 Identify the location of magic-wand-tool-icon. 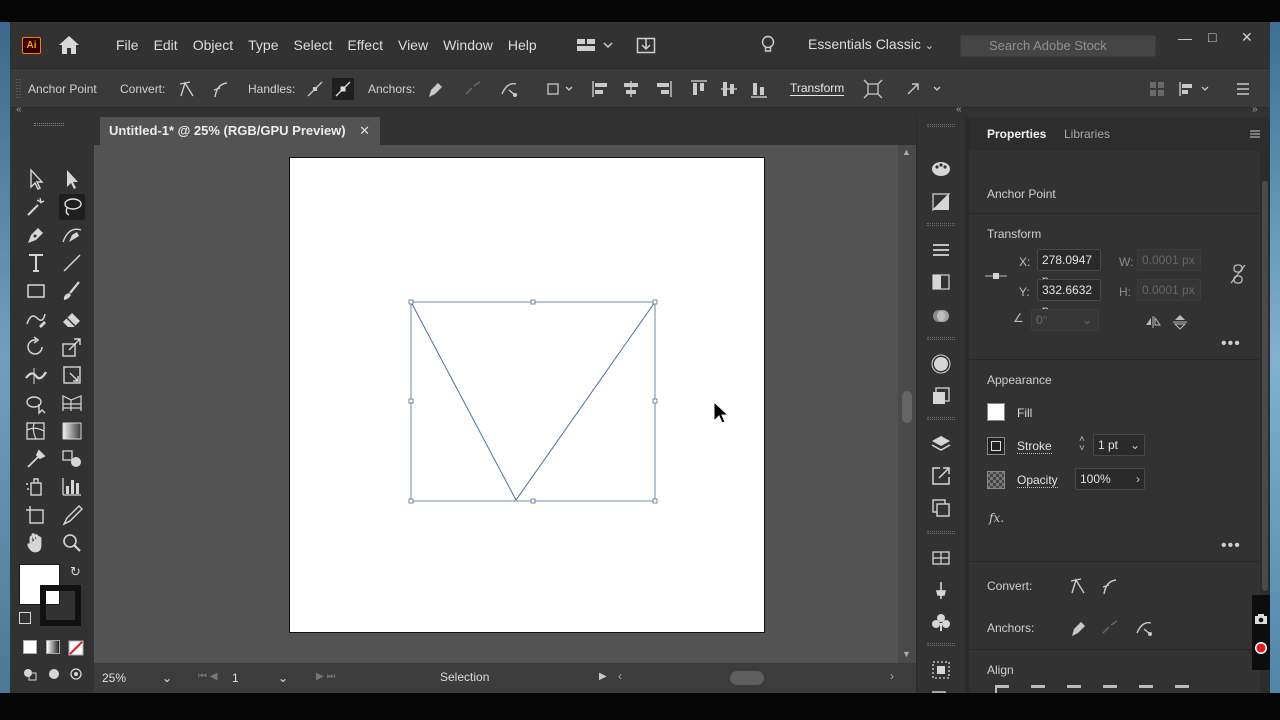
(36, 207).